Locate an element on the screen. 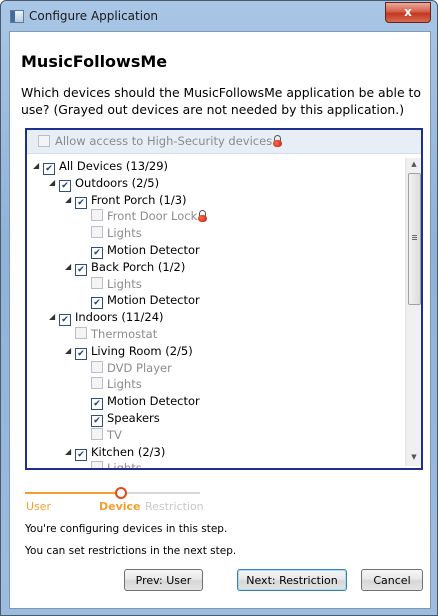 The height and width of the screenshot is (616, 438). tree-item-label: Front Door Lock is located at coordinates (152, 216).